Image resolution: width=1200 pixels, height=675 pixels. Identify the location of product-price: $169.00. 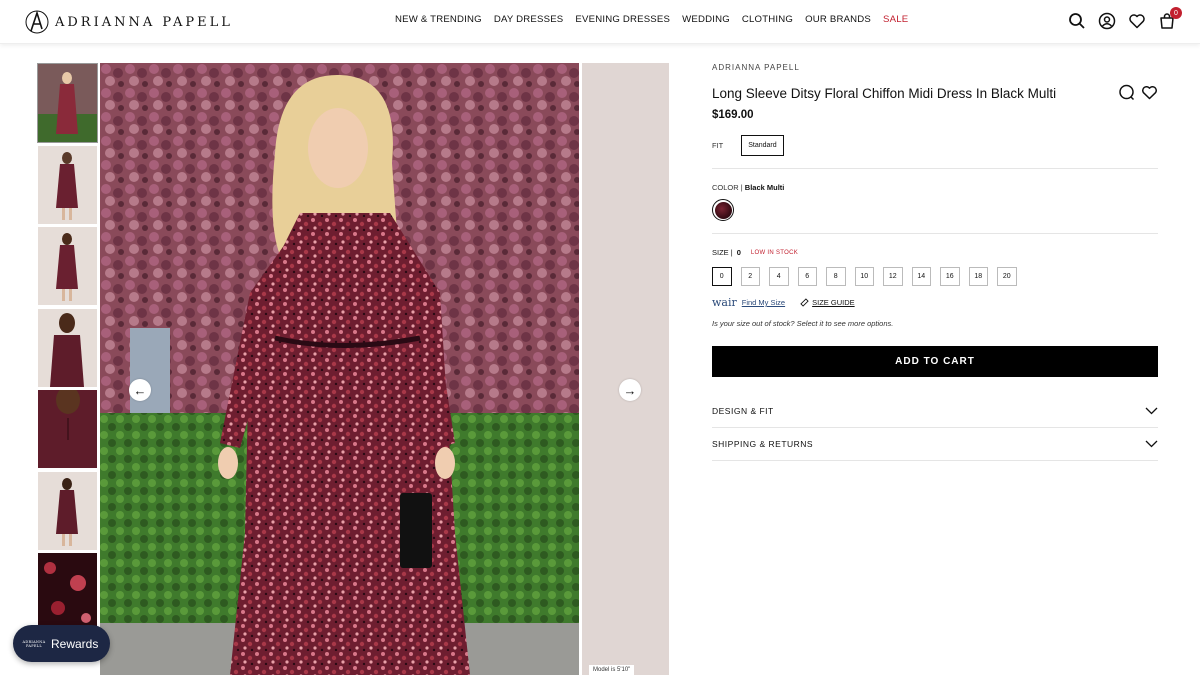
(733, 115).